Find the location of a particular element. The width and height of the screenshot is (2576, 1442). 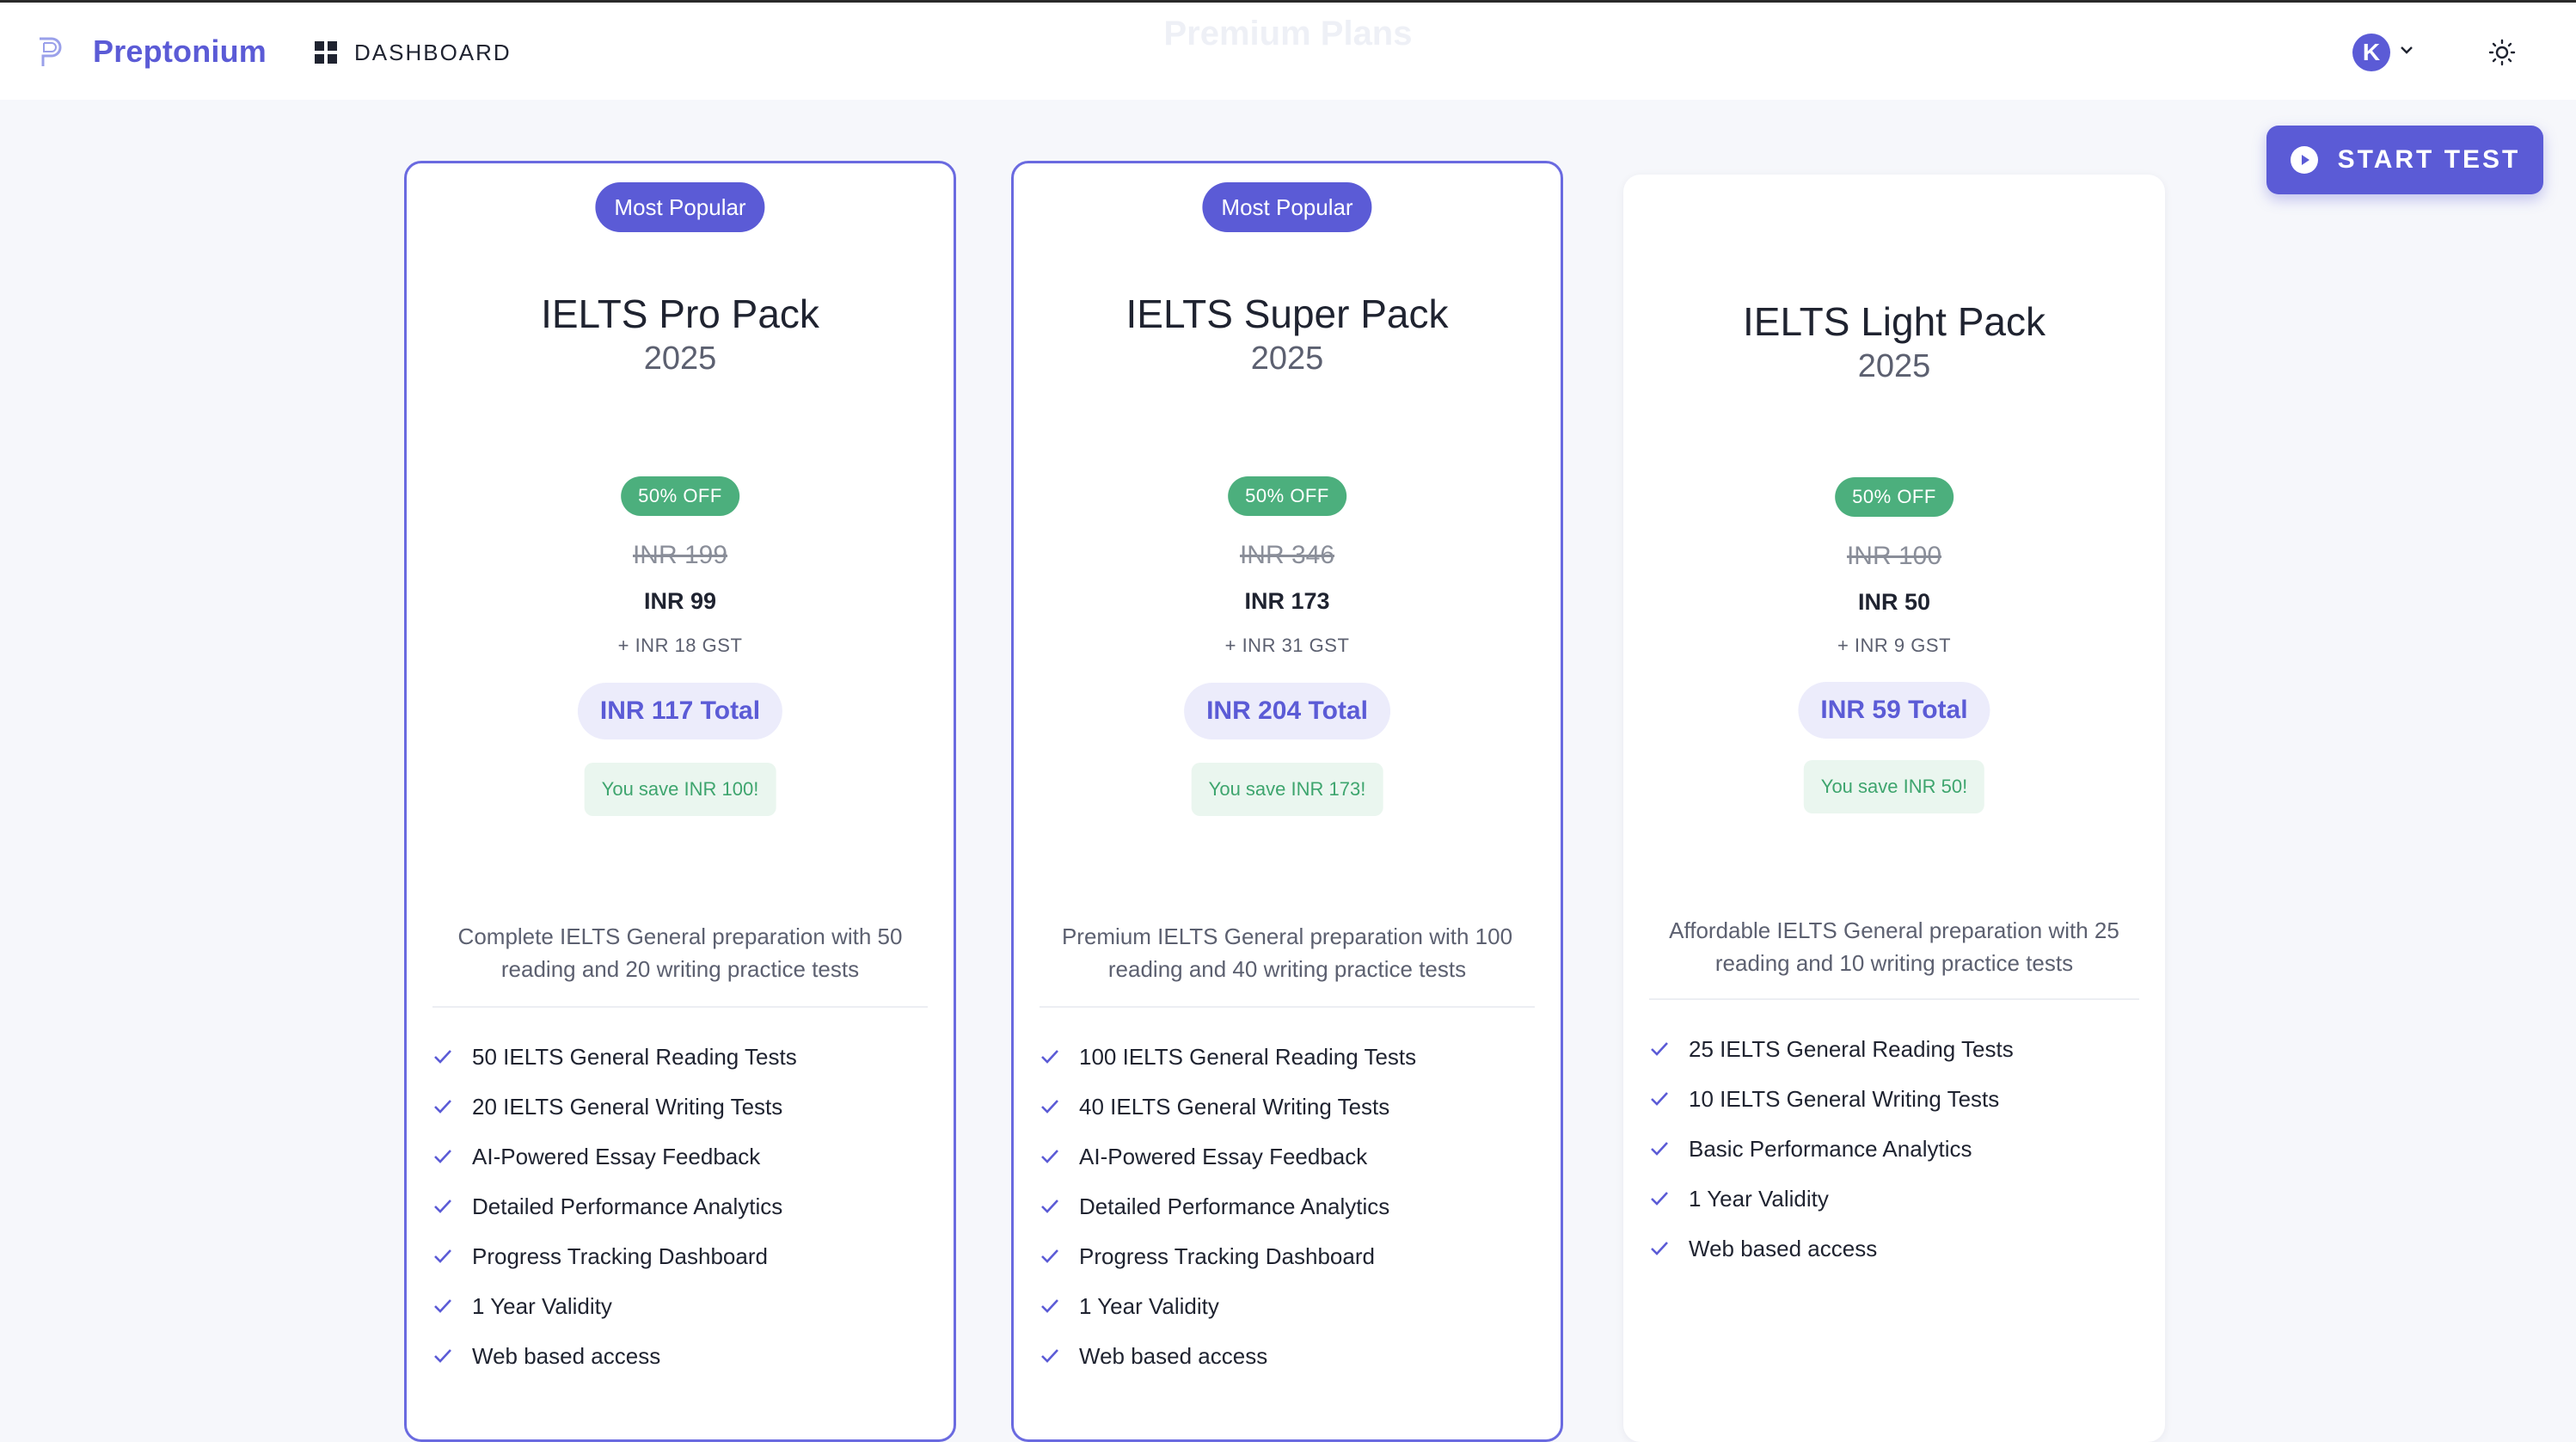

user-avatar: K is located at coordinates (2371, 52).